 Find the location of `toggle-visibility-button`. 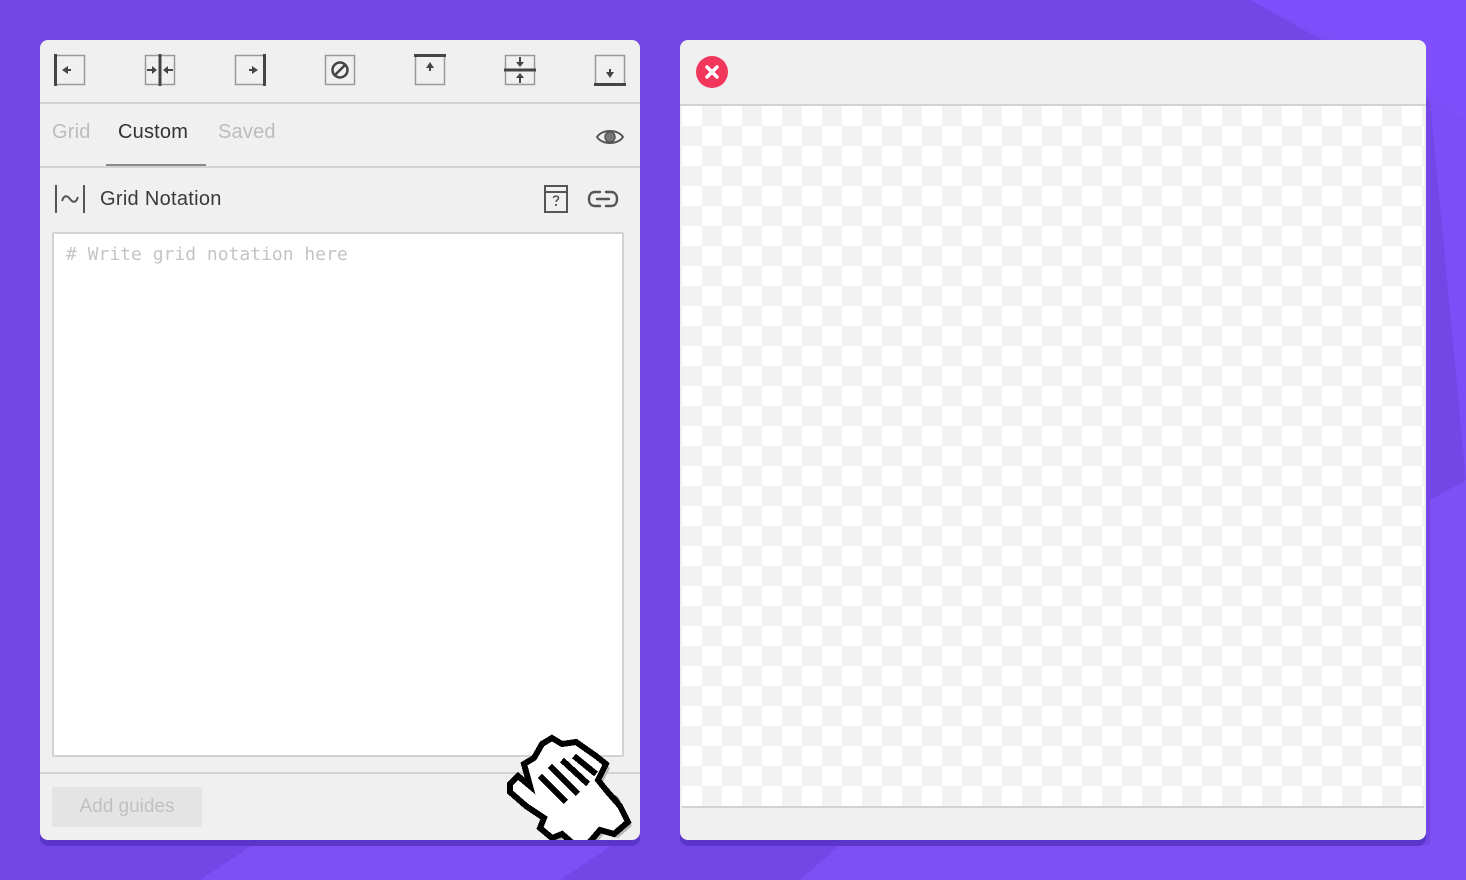

toggle-visibility-button is located at coordinates (610, 137).